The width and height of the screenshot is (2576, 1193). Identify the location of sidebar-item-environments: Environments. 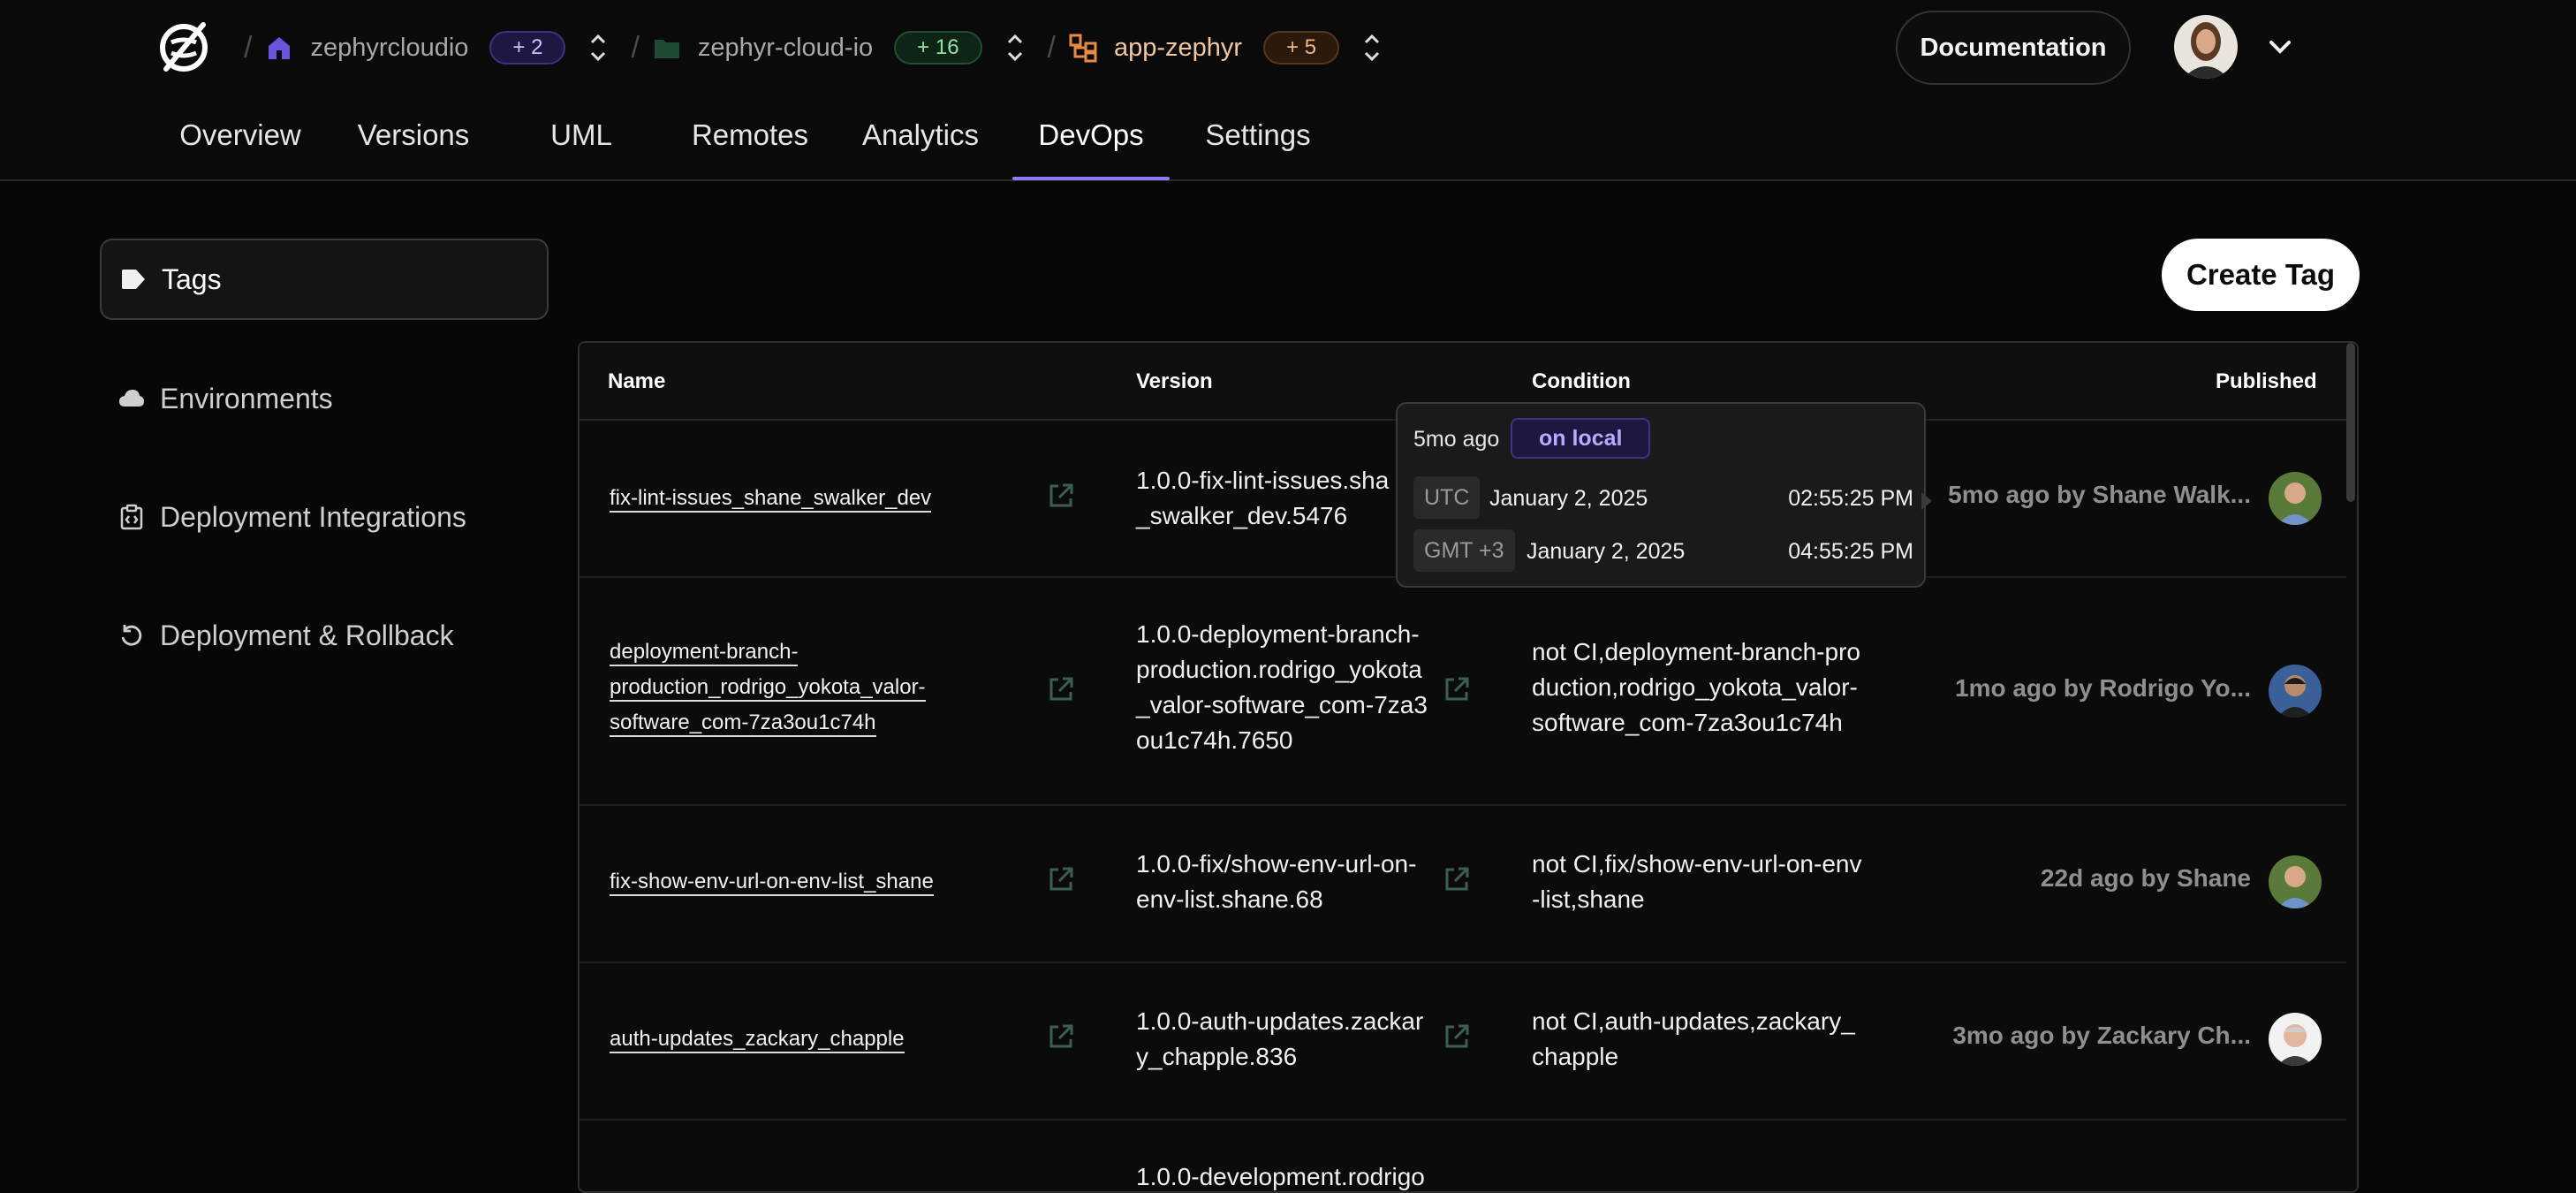
(324, 398).